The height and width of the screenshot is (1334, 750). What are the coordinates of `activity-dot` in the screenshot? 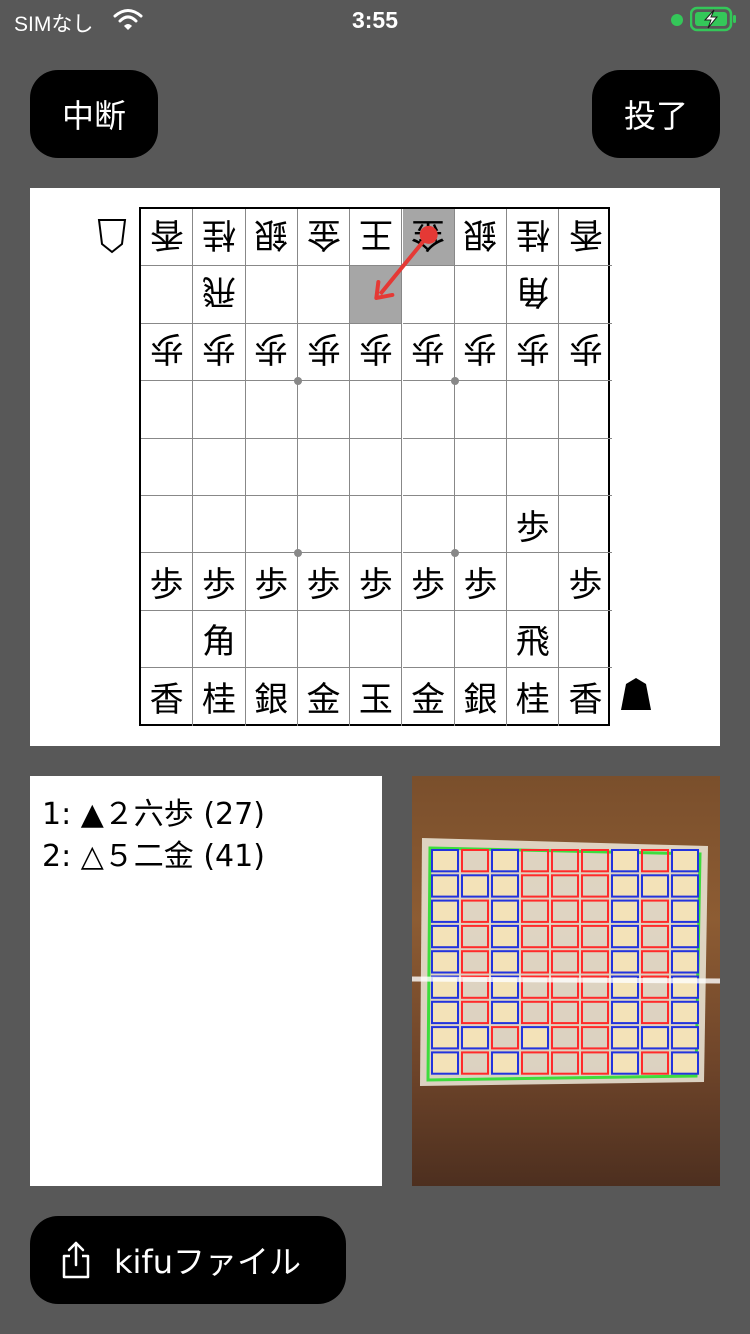 It's located at (677, 20).